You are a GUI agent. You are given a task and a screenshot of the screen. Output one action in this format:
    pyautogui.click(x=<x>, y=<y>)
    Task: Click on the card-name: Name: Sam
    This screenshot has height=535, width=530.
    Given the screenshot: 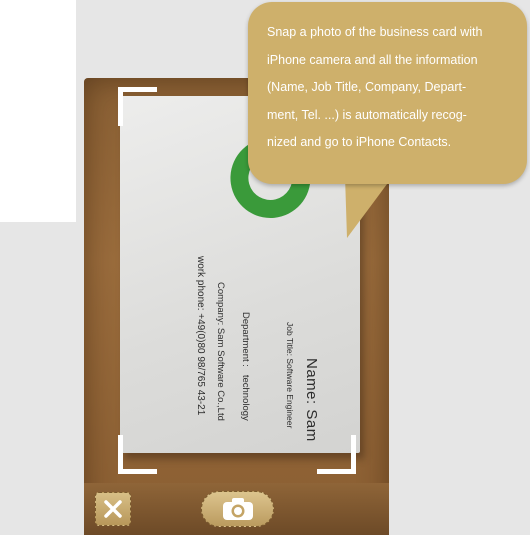 What is the action you would take?
    pyautogui.click(x=311, y=400)
    